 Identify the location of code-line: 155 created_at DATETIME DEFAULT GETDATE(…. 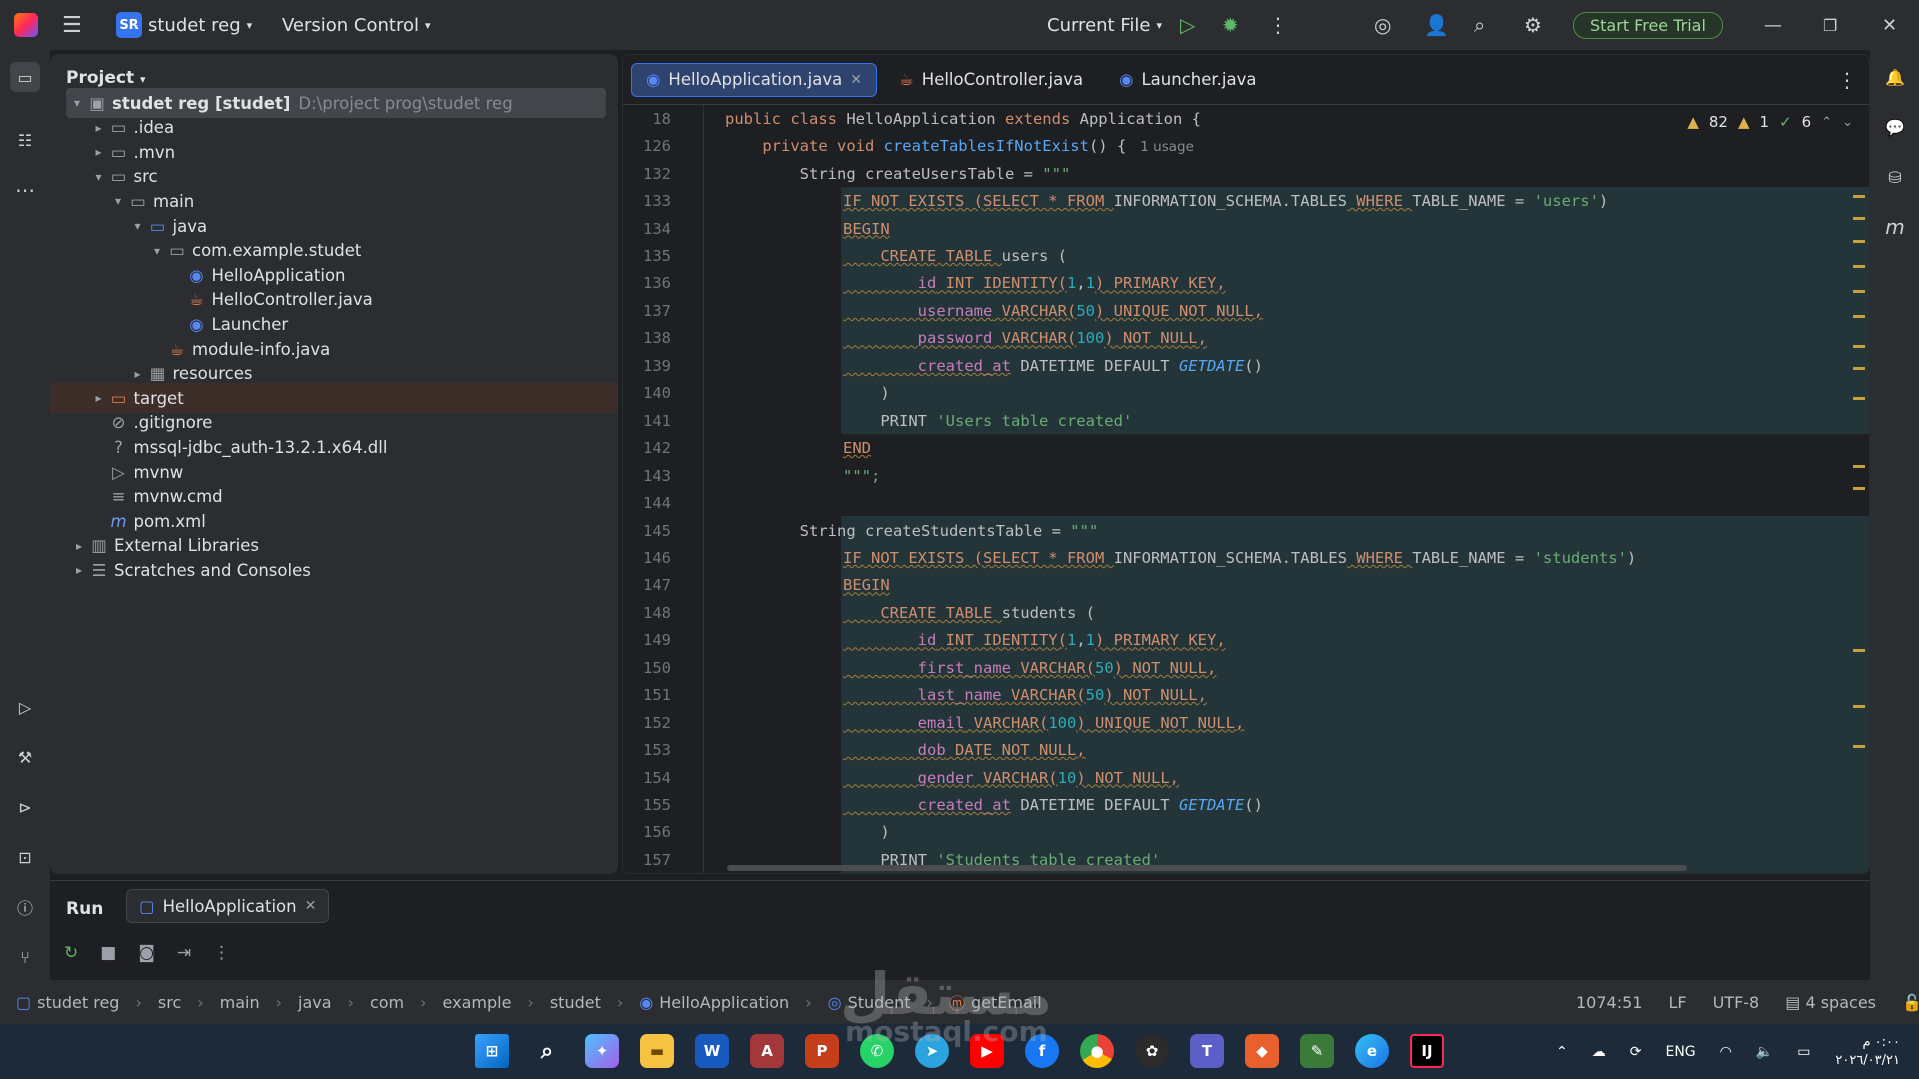
(1246, 805).